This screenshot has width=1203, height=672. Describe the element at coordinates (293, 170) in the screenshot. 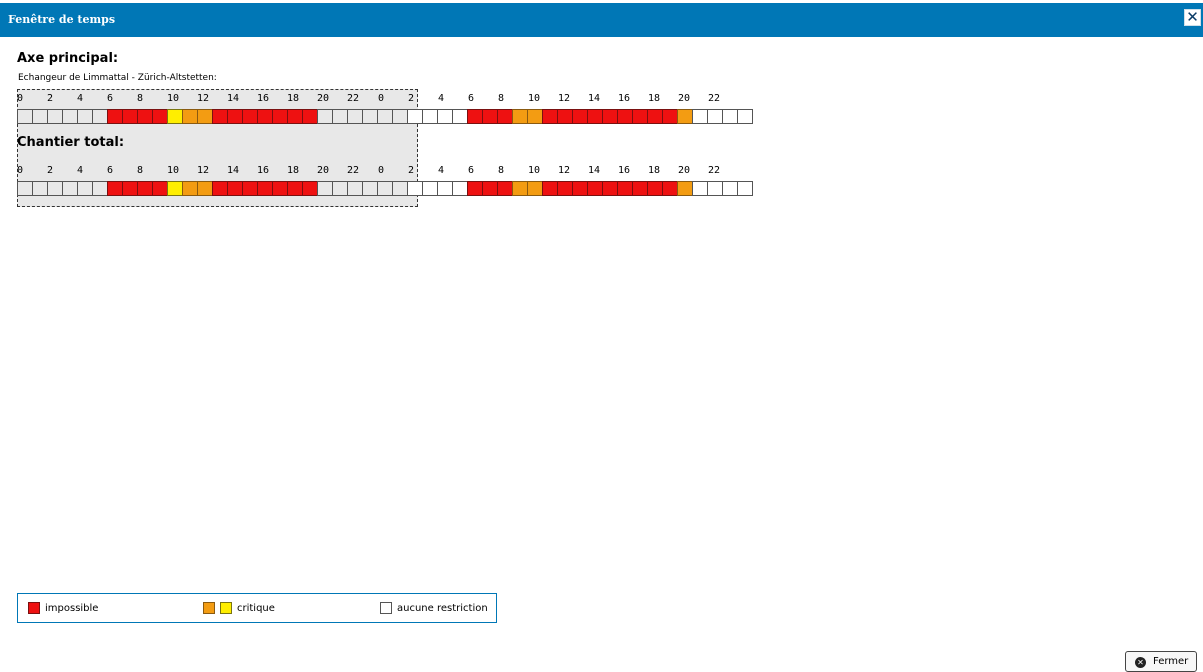

I see `hour-label: 18` at that location.